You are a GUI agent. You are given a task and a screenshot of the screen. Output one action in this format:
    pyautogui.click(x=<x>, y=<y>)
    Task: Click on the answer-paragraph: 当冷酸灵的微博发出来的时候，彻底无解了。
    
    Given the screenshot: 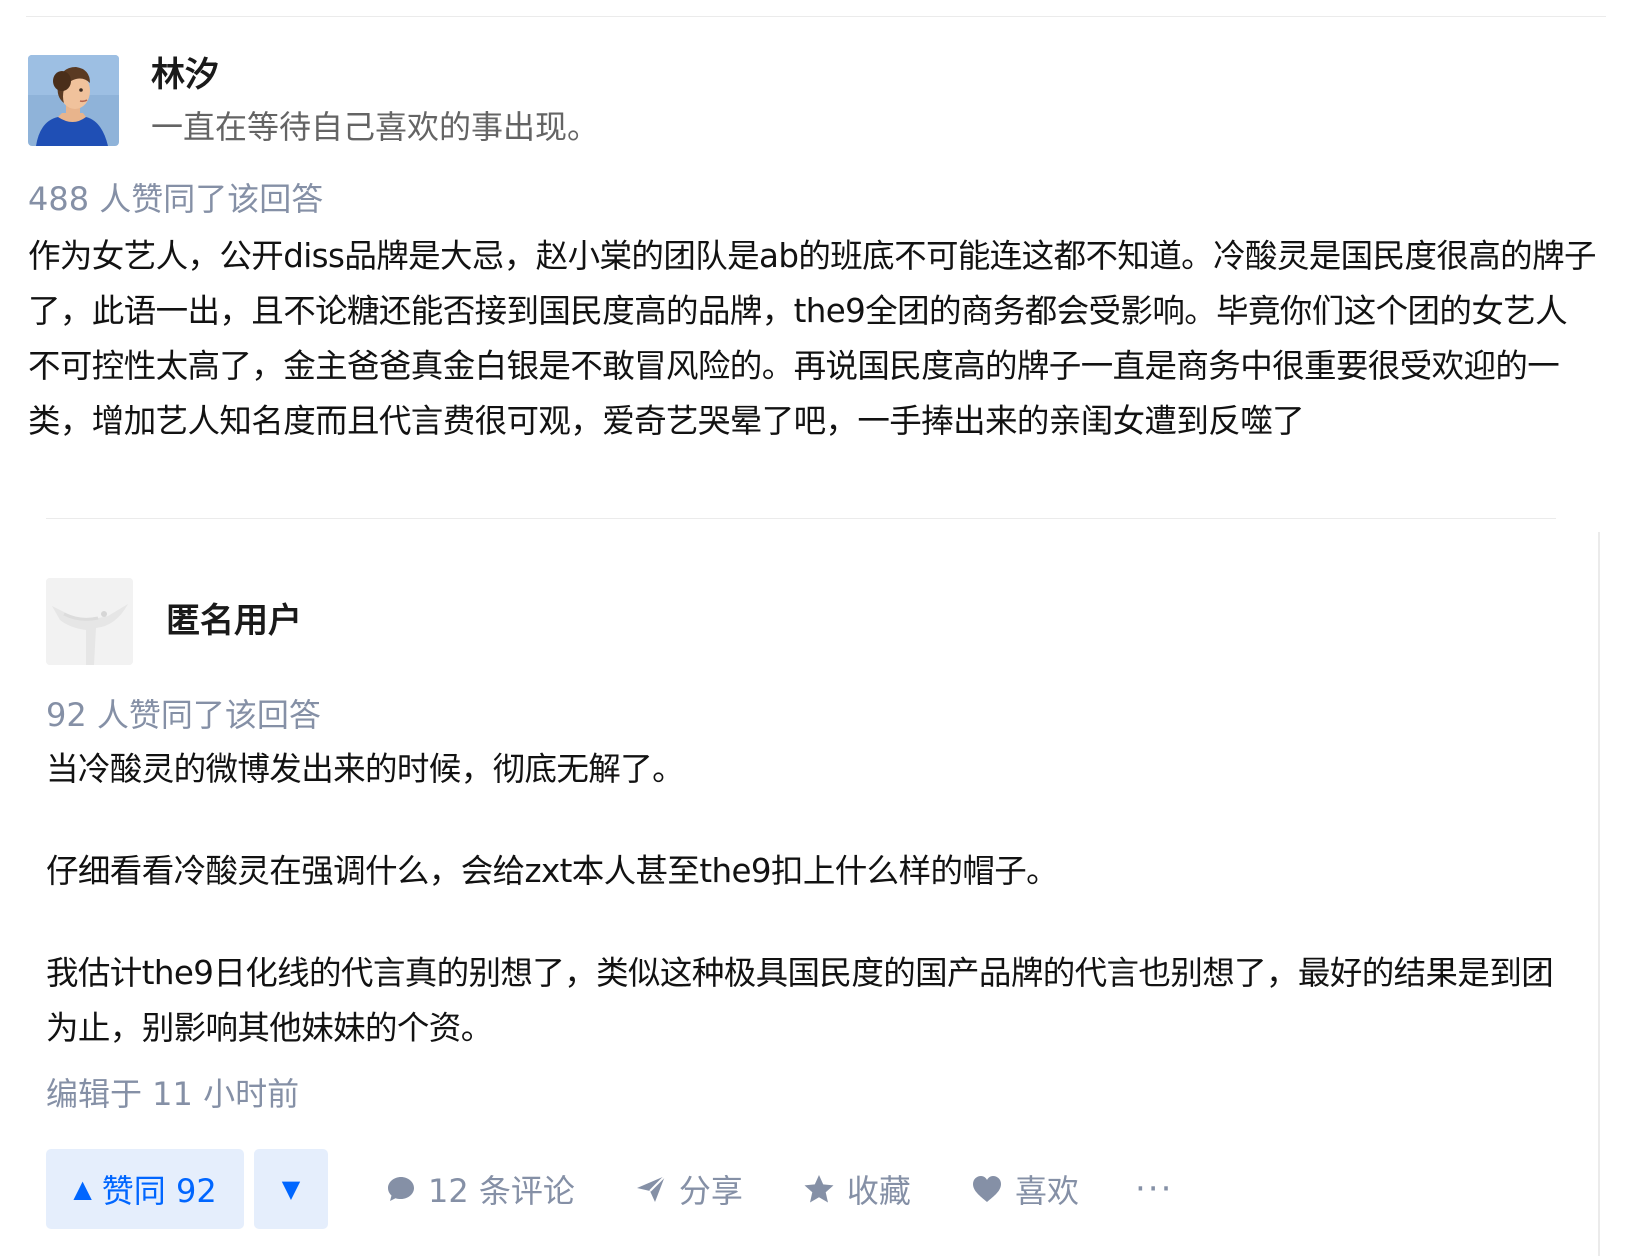 What is the action you would take?
    pyautogui.click(x=365, y=769)
    